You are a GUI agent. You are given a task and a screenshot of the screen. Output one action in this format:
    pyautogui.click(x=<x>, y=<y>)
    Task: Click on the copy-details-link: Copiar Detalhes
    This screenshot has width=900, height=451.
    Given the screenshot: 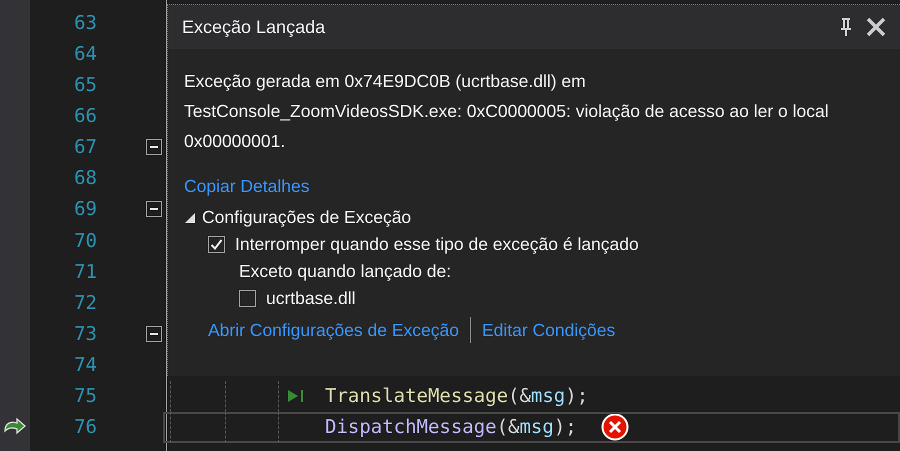 What is the action you would take?
    pyautogui.click(x=247, y=186)
    